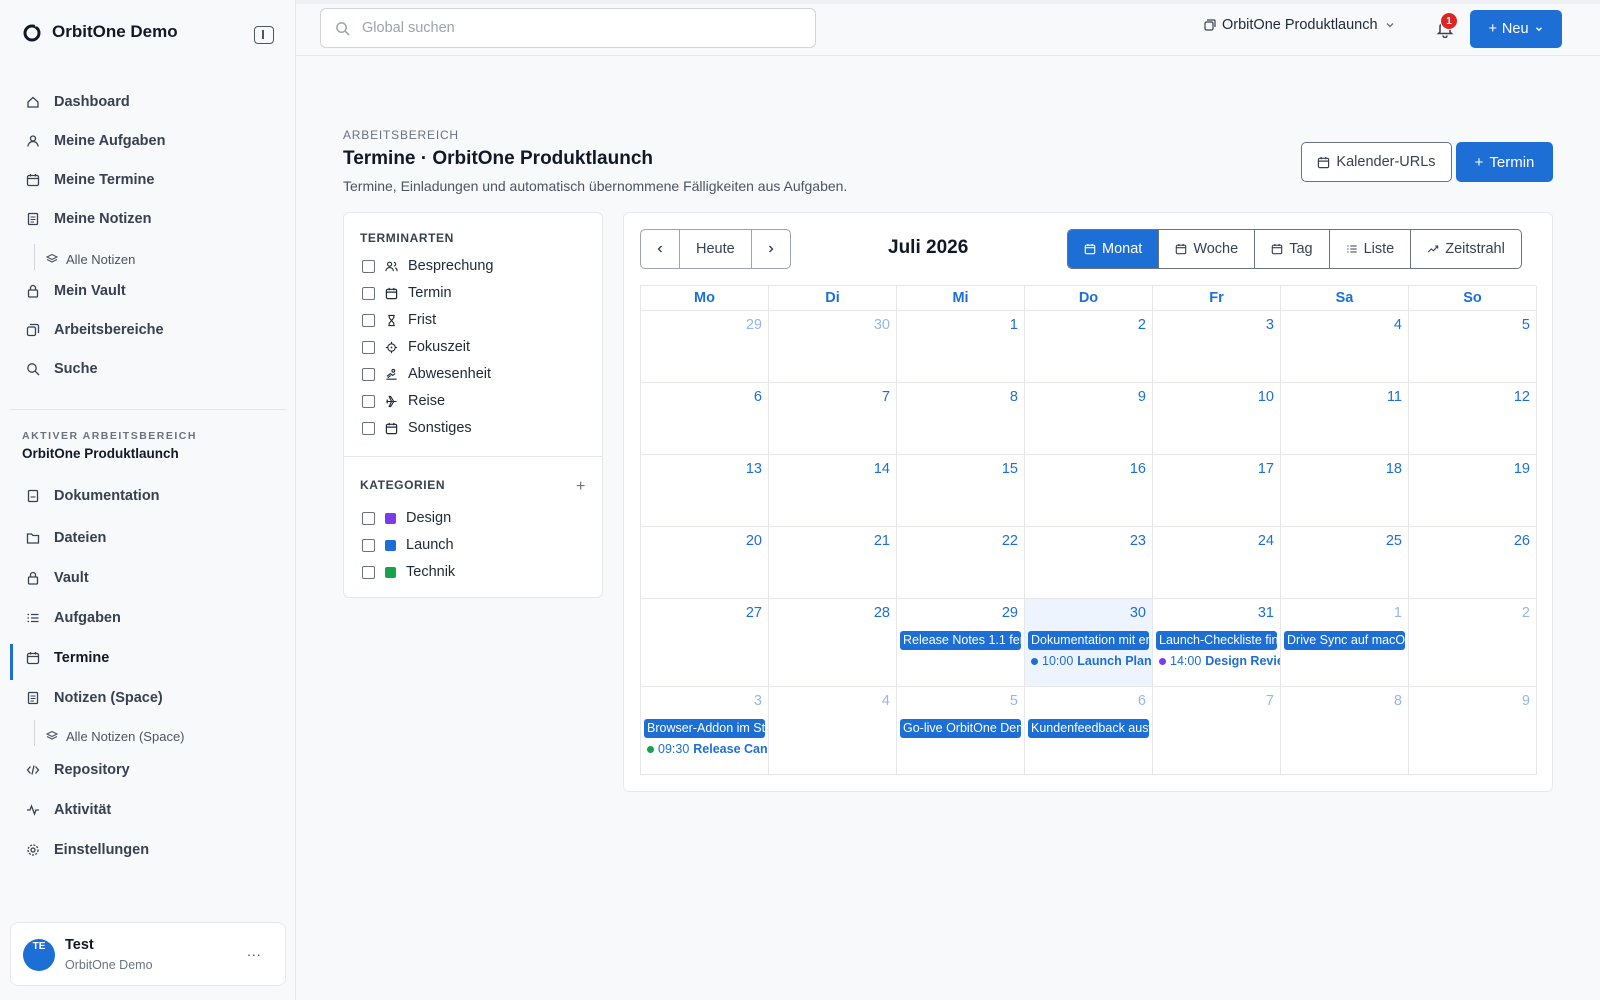 This screenshot has width=1600, height=1000. What do you see at coordinates (572, 28) in the screenshot?
I see `search-input` at bounding box center [572, 28].